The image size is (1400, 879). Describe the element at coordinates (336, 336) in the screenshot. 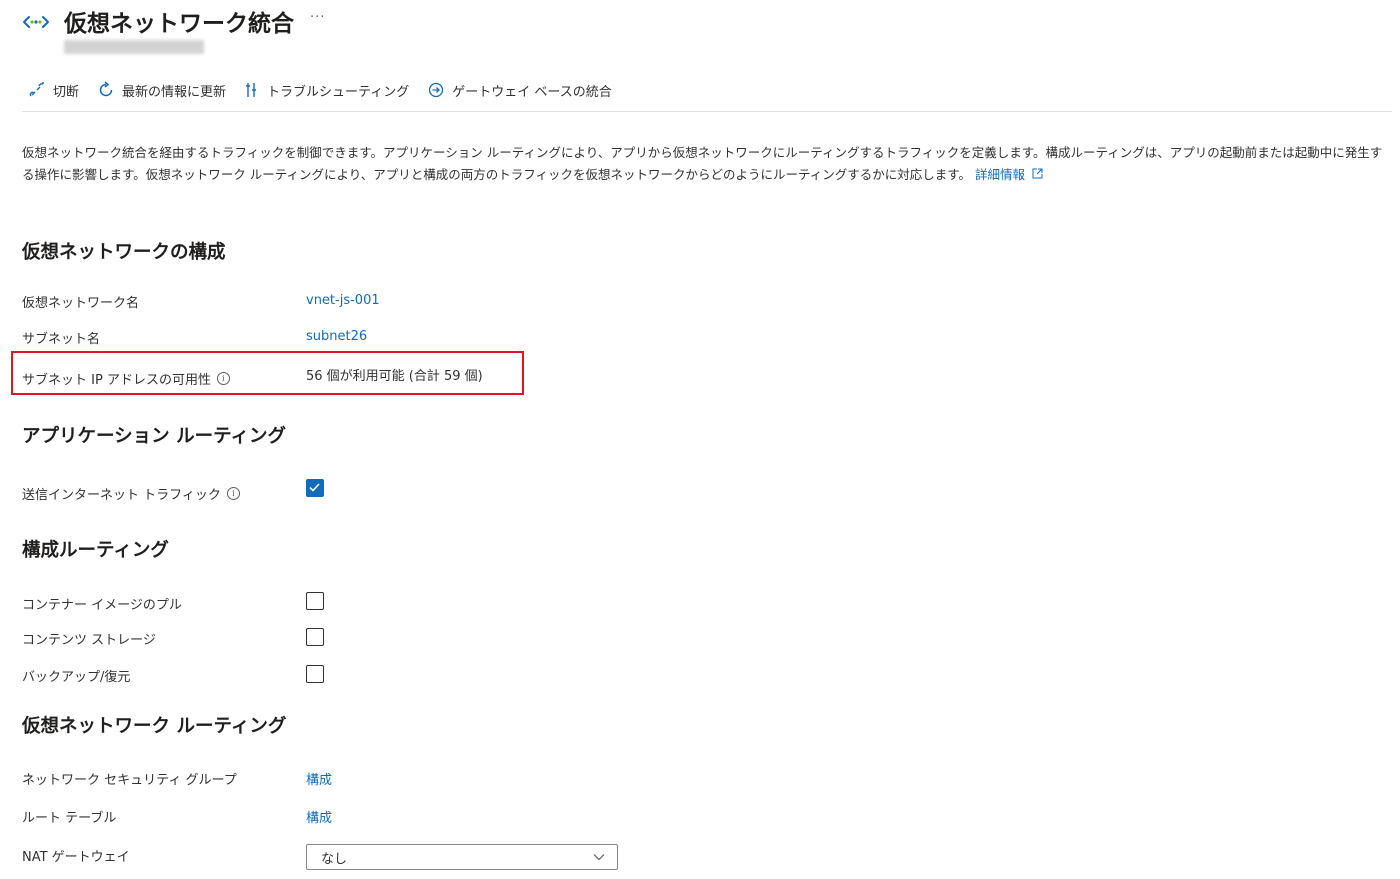

I see `subnet-name-link: subnet26` at that location.